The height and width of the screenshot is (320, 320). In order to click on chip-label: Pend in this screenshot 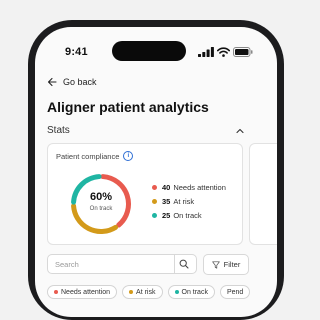, I will do `click(235, 292)`.